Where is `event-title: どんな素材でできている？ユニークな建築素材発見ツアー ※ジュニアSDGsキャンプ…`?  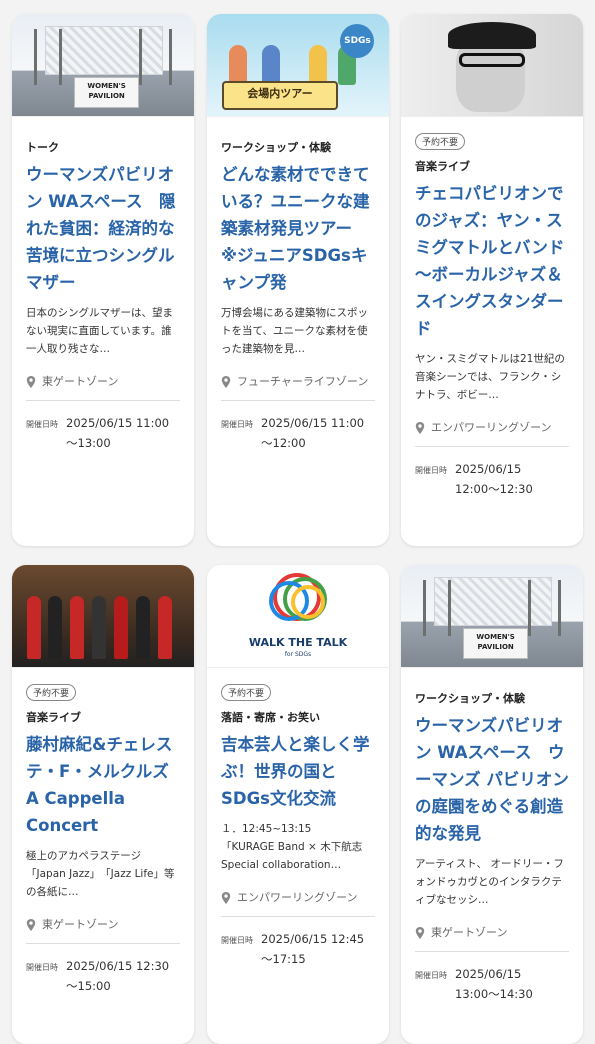
event-title: どんな素材でできている？ユニークな建築素材発見ツアー ※ジュニアSDGsキャンプ… is located at coordinates (298, 228).